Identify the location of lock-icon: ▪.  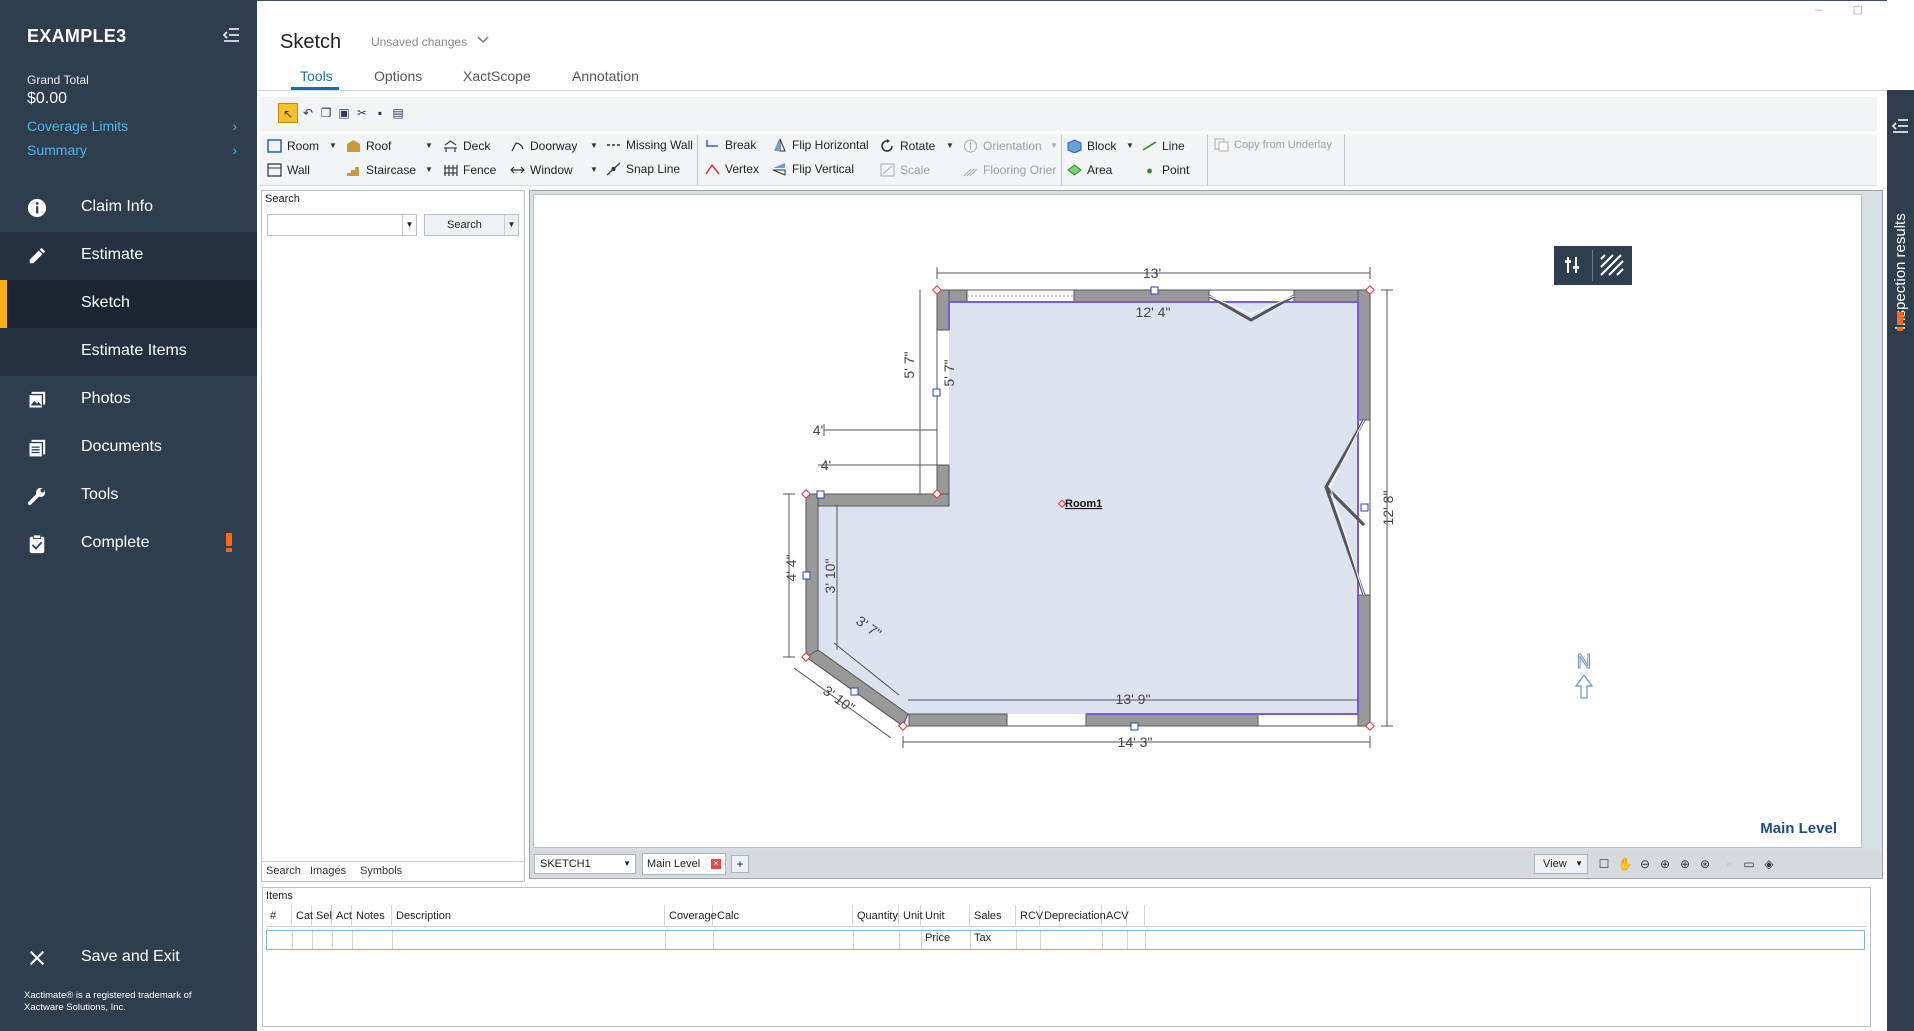
(380, 113).